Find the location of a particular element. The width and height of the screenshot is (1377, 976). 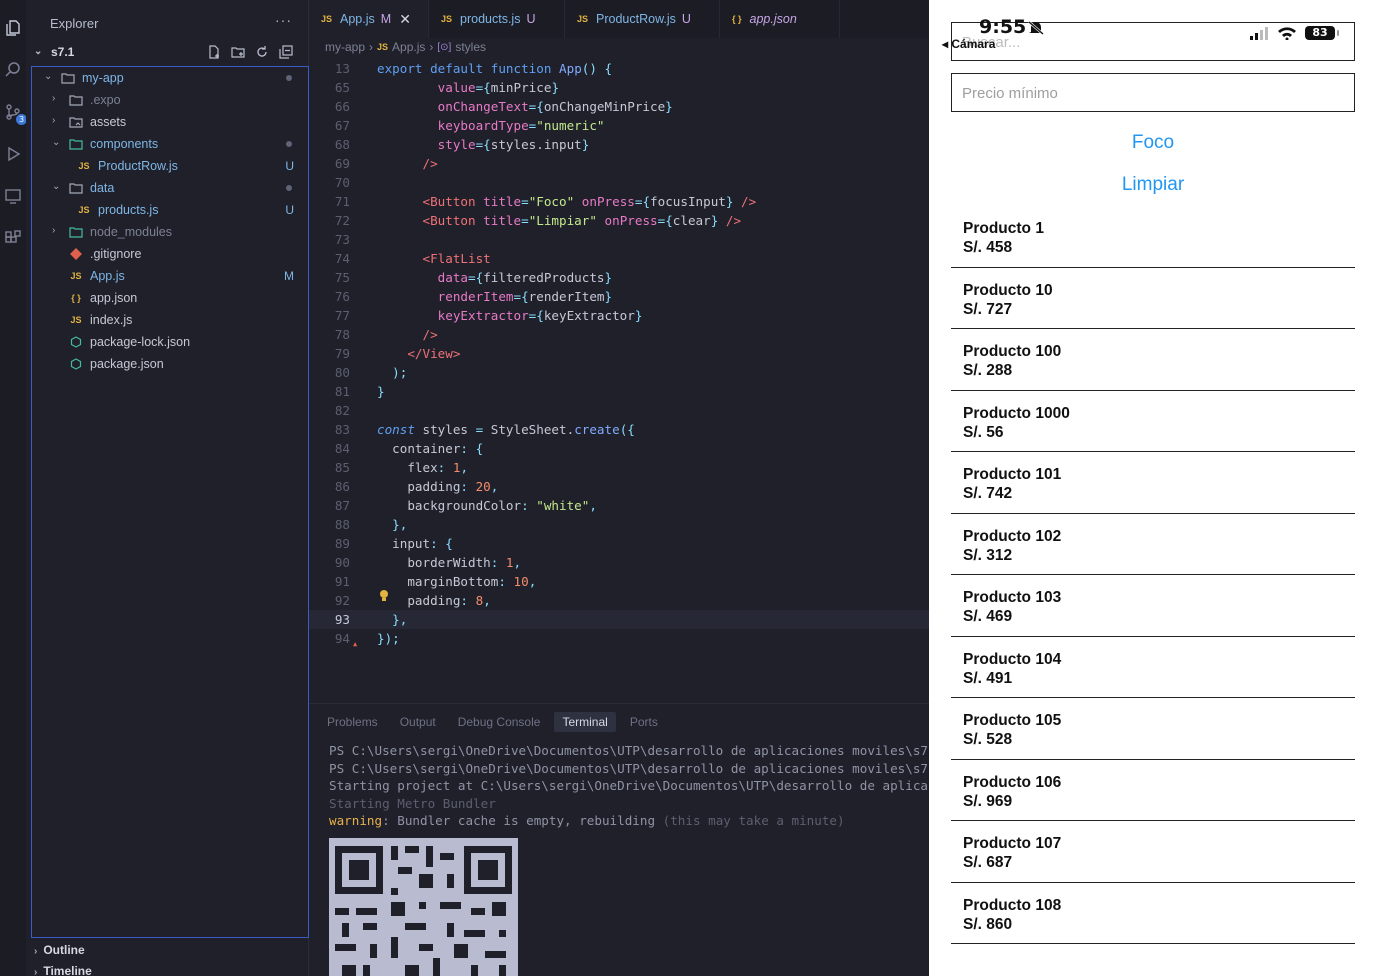

tab-terminal: Terminal is located at coordinates (585, 722).